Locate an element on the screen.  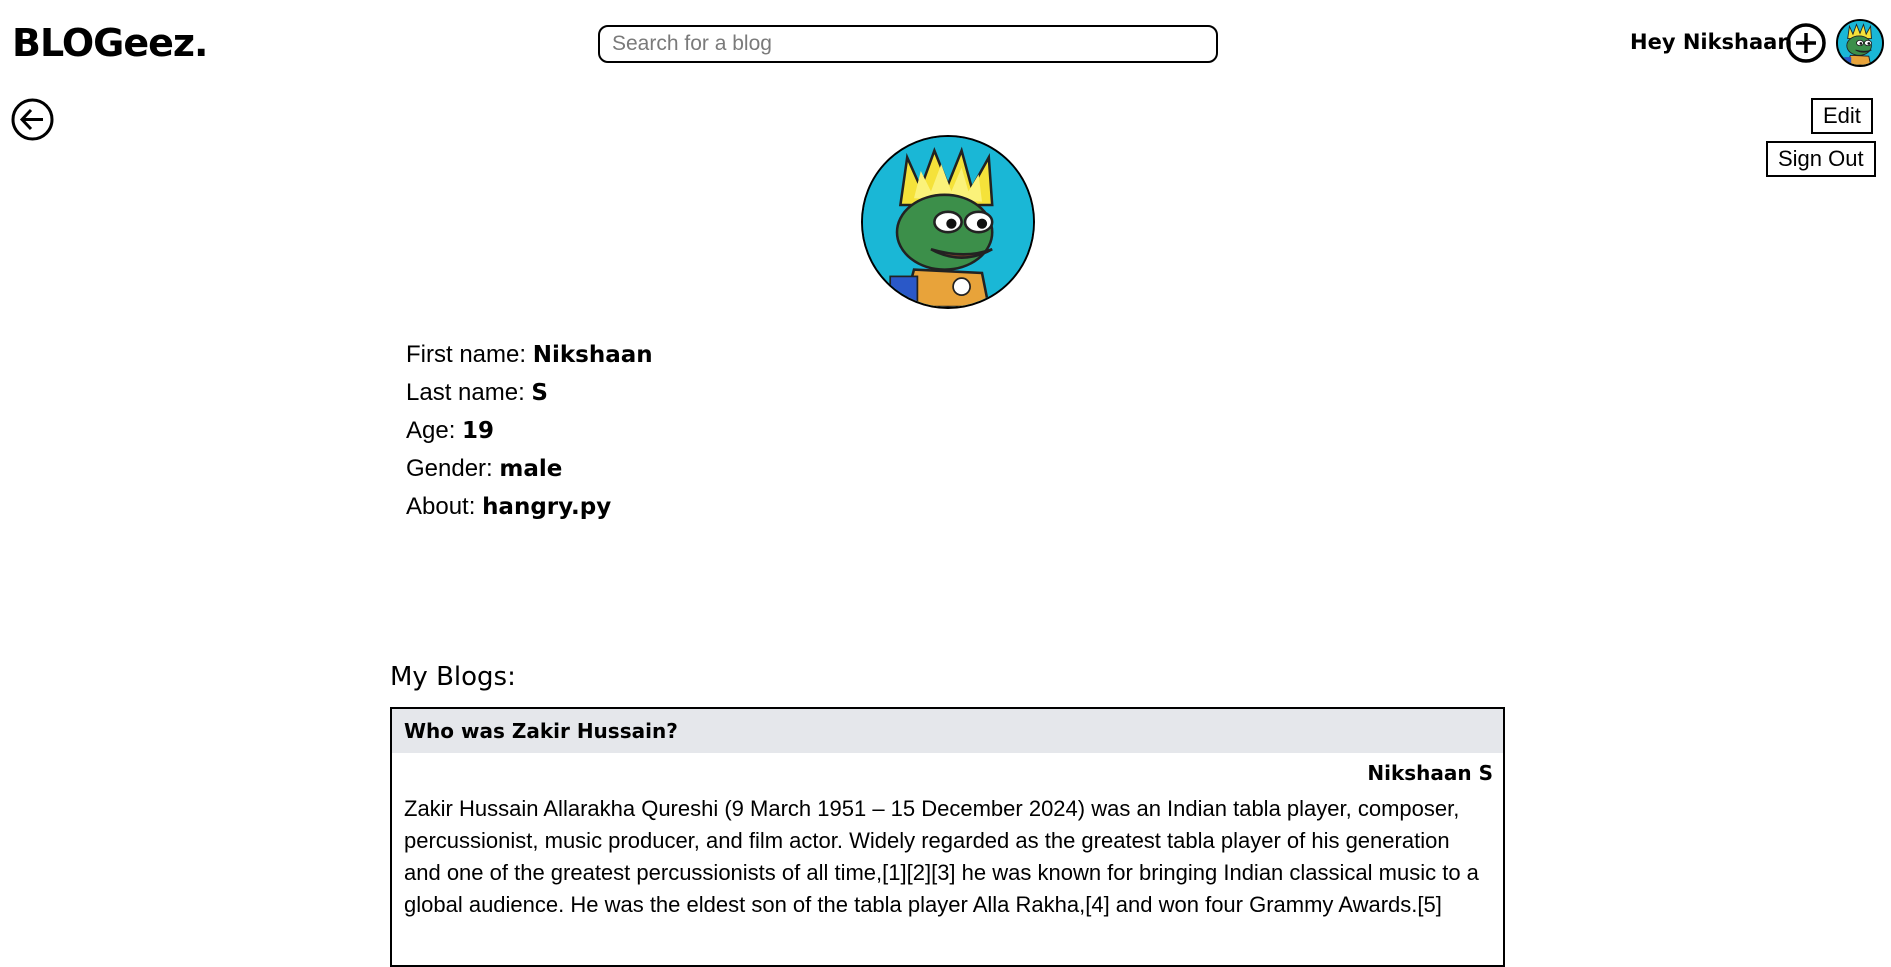
profile-field-gender: Gender: male is located at coordinates (484, 468).